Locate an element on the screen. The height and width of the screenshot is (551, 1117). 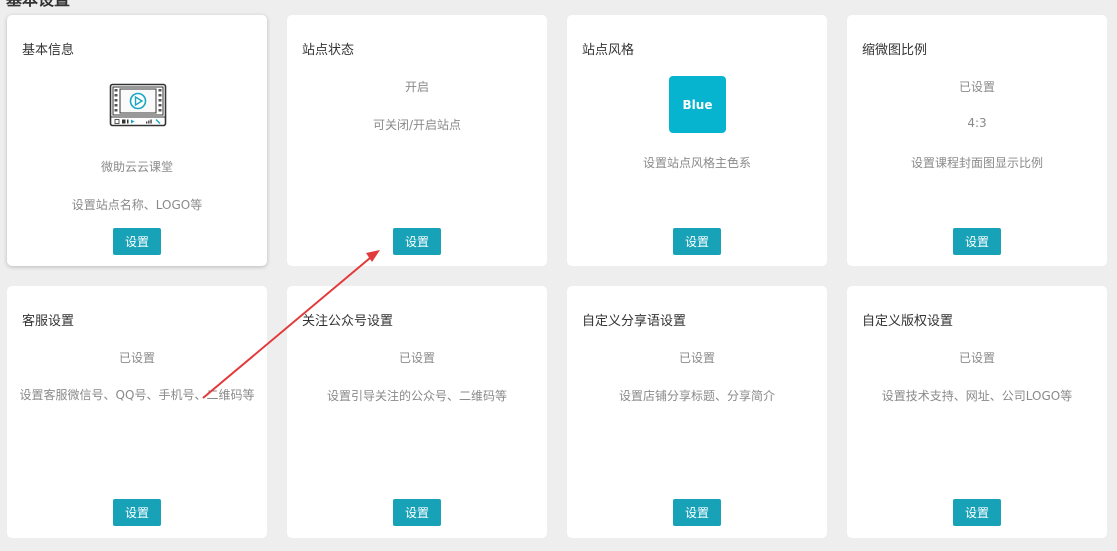
video-player-icon is located at coordinates (138, 105).